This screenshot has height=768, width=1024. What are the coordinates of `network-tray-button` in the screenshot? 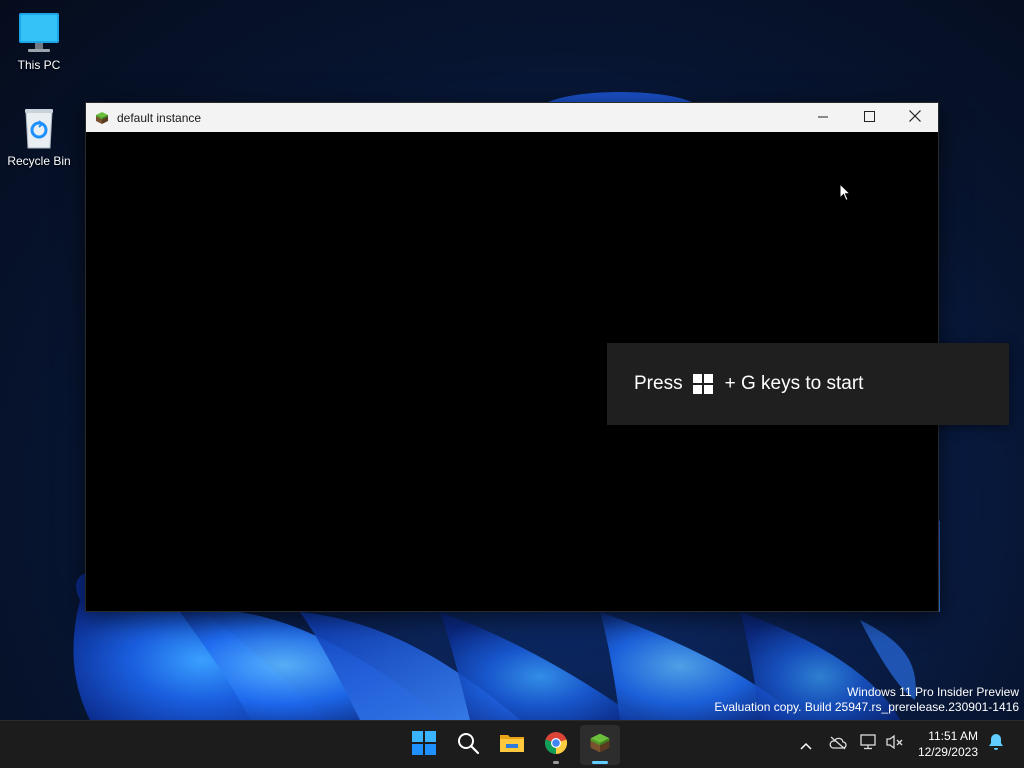 It's located at (869, 744).